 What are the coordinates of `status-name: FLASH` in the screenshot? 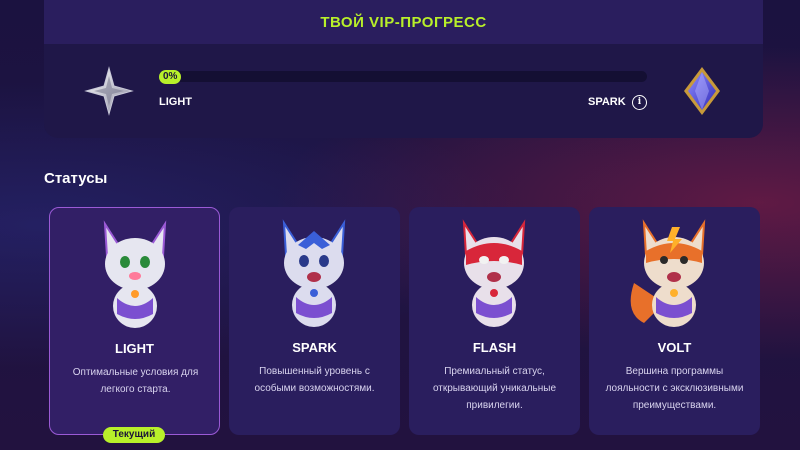 It's located at (494, 347).